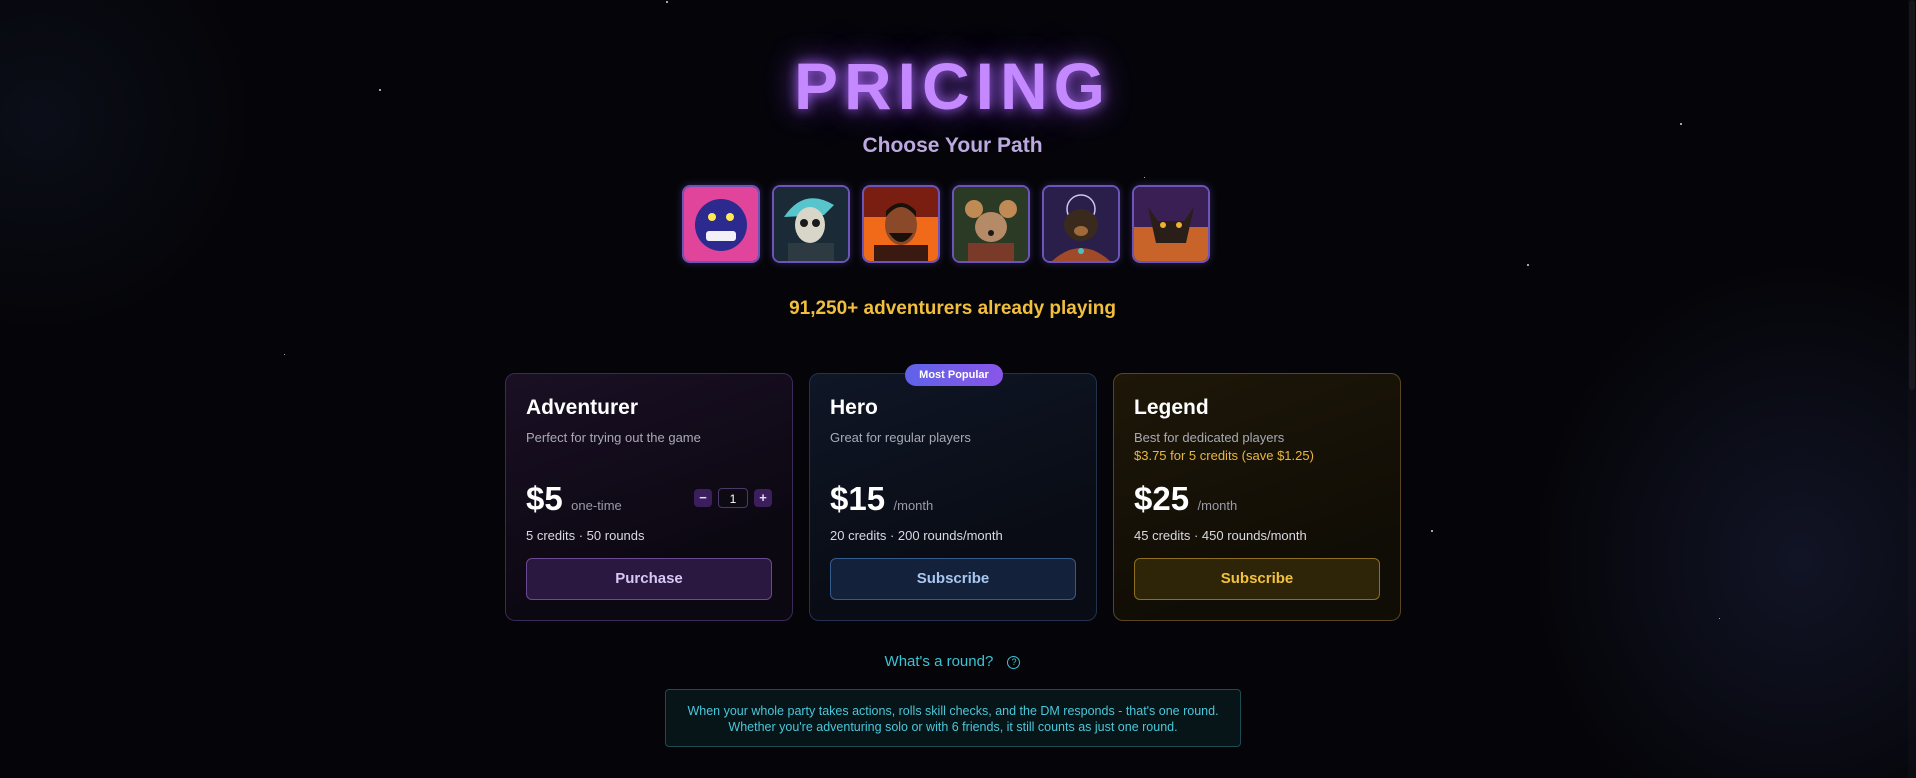 The width and height of the screenshot is (1916, 778). I want to click on plan-price: $25, so click(1162, 498).